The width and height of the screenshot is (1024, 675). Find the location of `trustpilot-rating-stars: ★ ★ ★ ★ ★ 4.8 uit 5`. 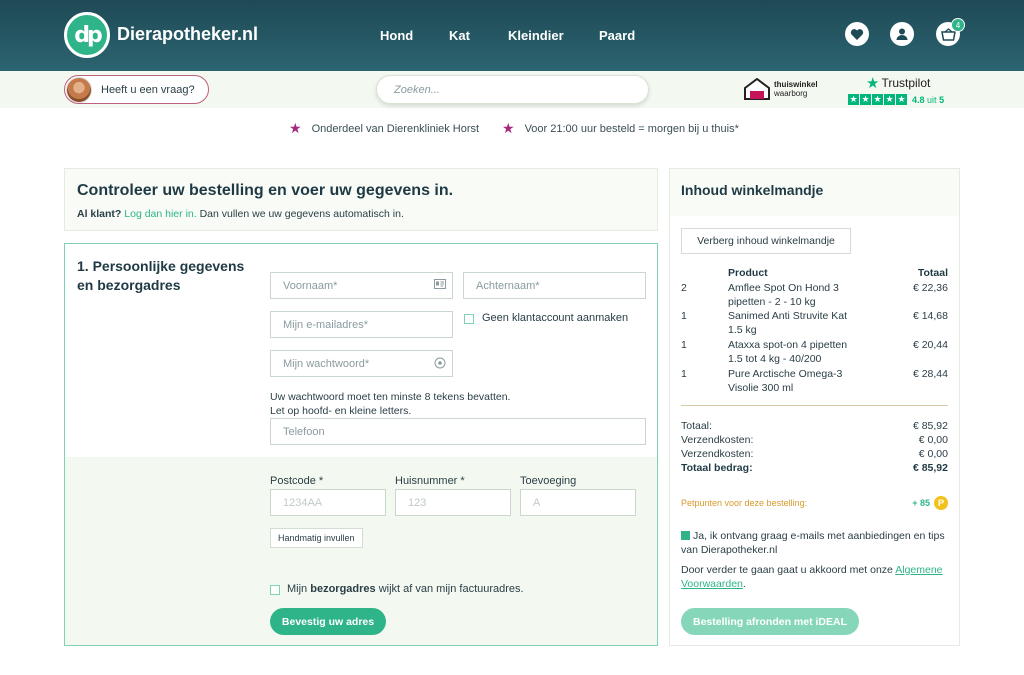

trustpilot-rating-stars: ★ ★ ★ ★ ★ 4.8 uit 5 is located at coordinates (896, 99).